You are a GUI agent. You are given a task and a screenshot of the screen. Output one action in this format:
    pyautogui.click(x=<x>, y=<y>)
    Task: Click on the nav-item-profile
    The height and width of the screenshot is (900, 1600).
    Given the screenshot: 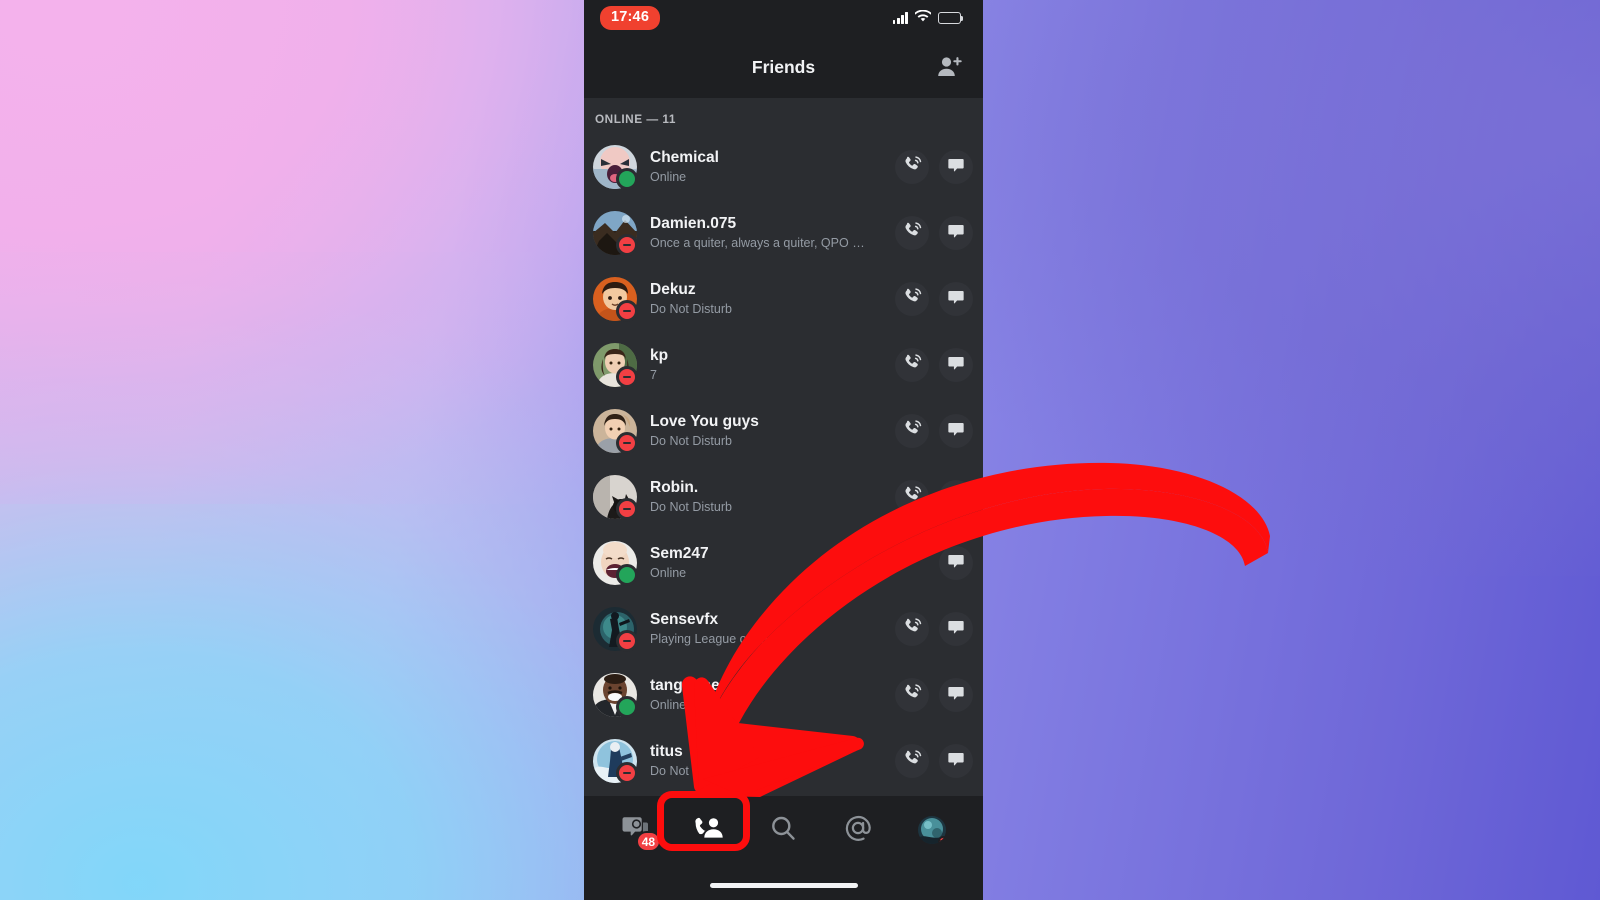 What is the action you would take?
    pyautogui.click(x=932, y=830)
    